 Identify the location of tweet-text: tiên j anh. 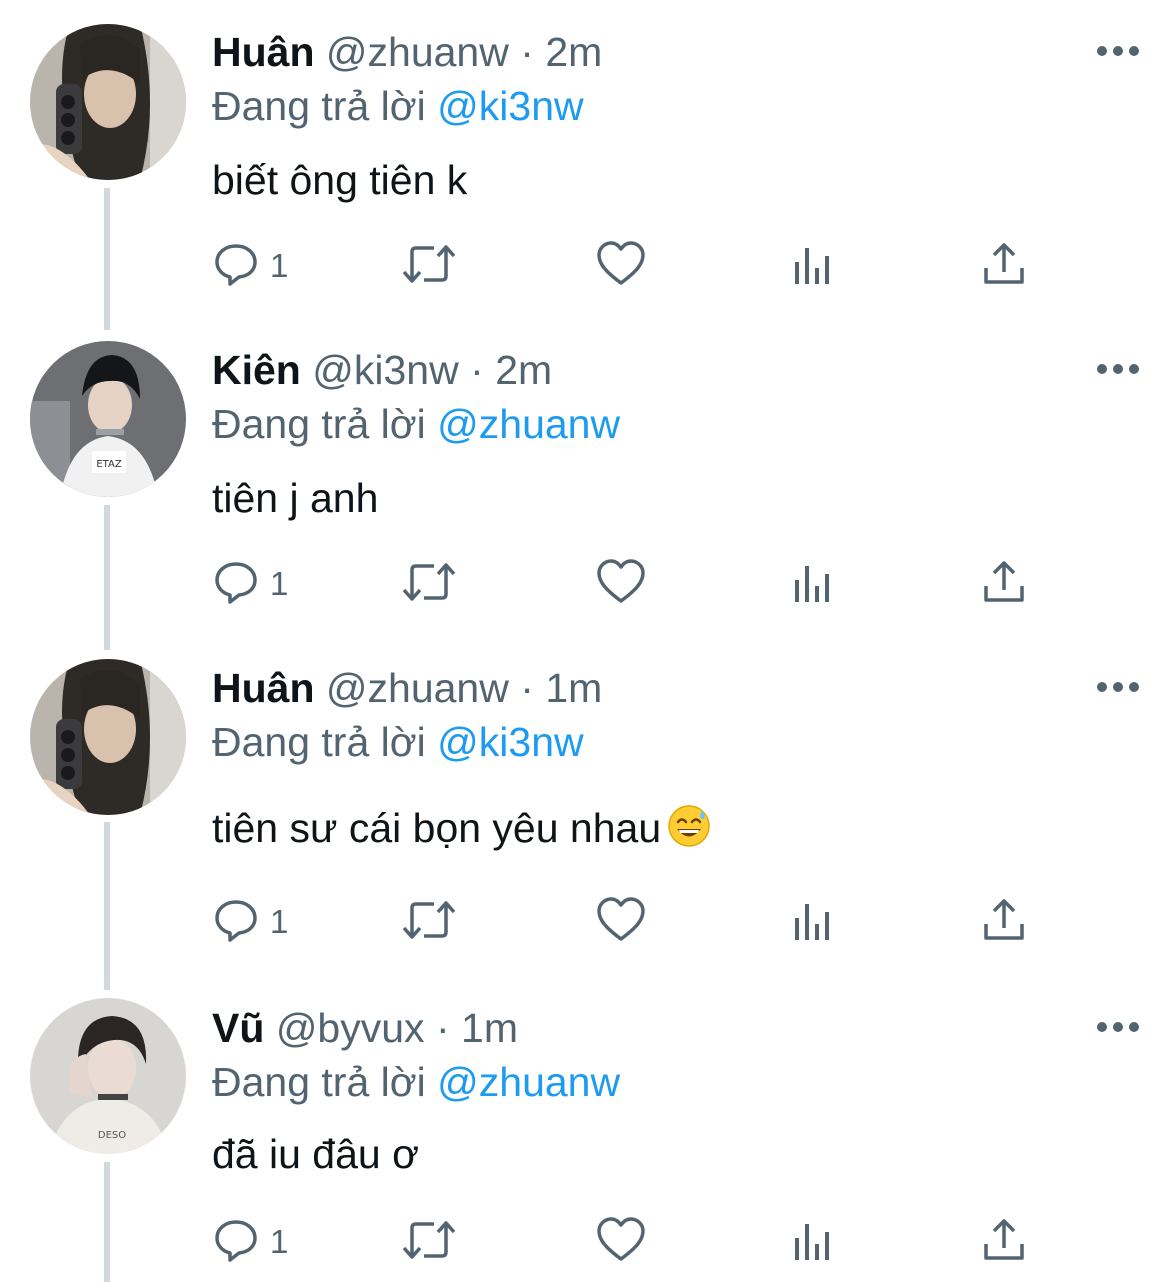
(295, 498).